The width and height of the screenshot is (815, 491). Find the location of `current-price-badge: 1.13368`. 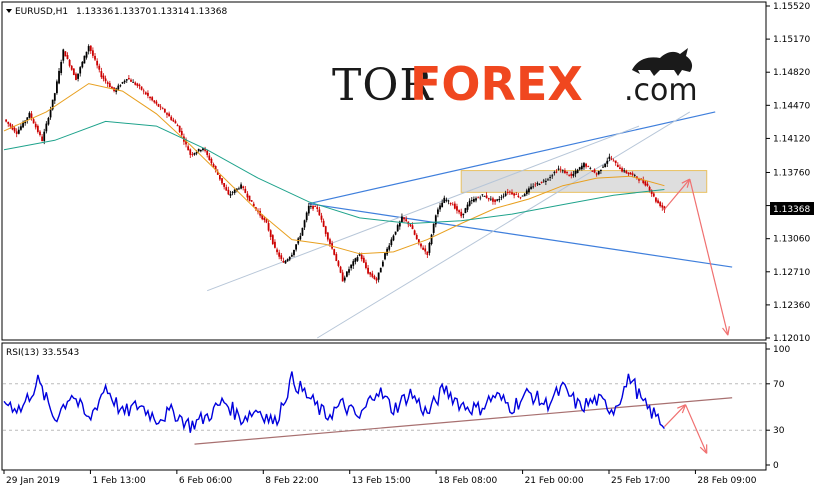

current-price-badge: 1.13368 is located at coordinates (792, 208).